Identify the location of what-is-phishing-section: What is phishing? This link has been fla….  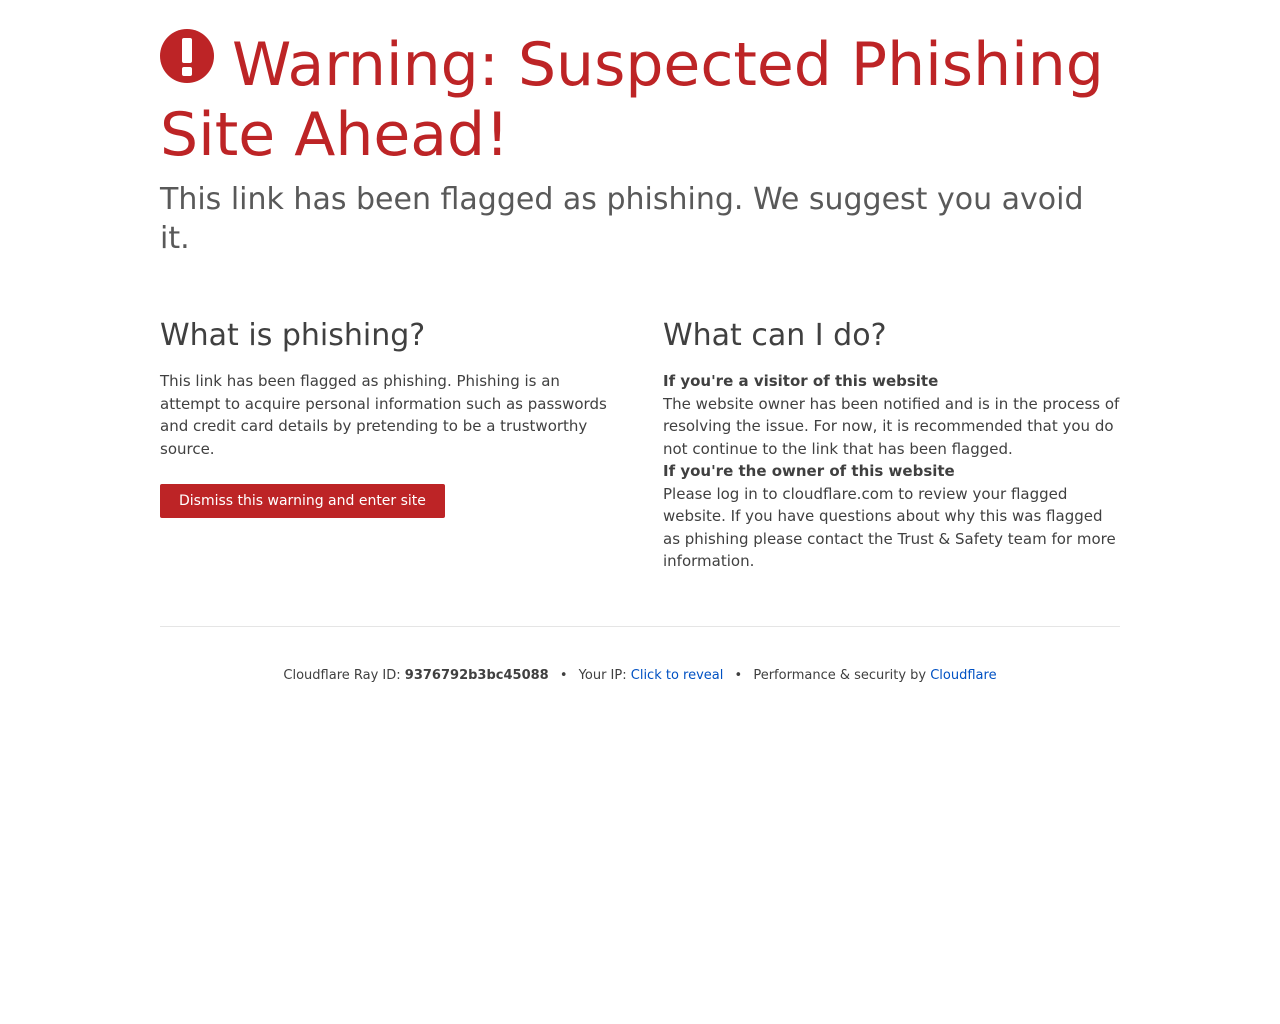
(389, 417).